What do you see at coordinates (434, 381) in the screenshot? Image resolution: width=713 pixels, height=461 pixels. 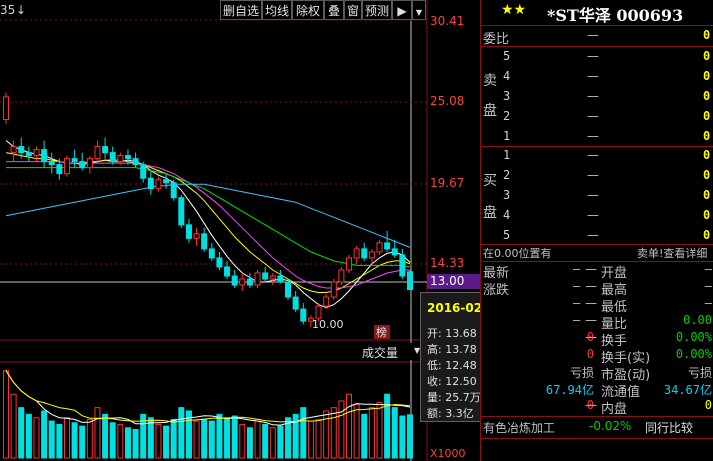 I see `tooltip-close-label: 收:` at bounding box center [434, 381].